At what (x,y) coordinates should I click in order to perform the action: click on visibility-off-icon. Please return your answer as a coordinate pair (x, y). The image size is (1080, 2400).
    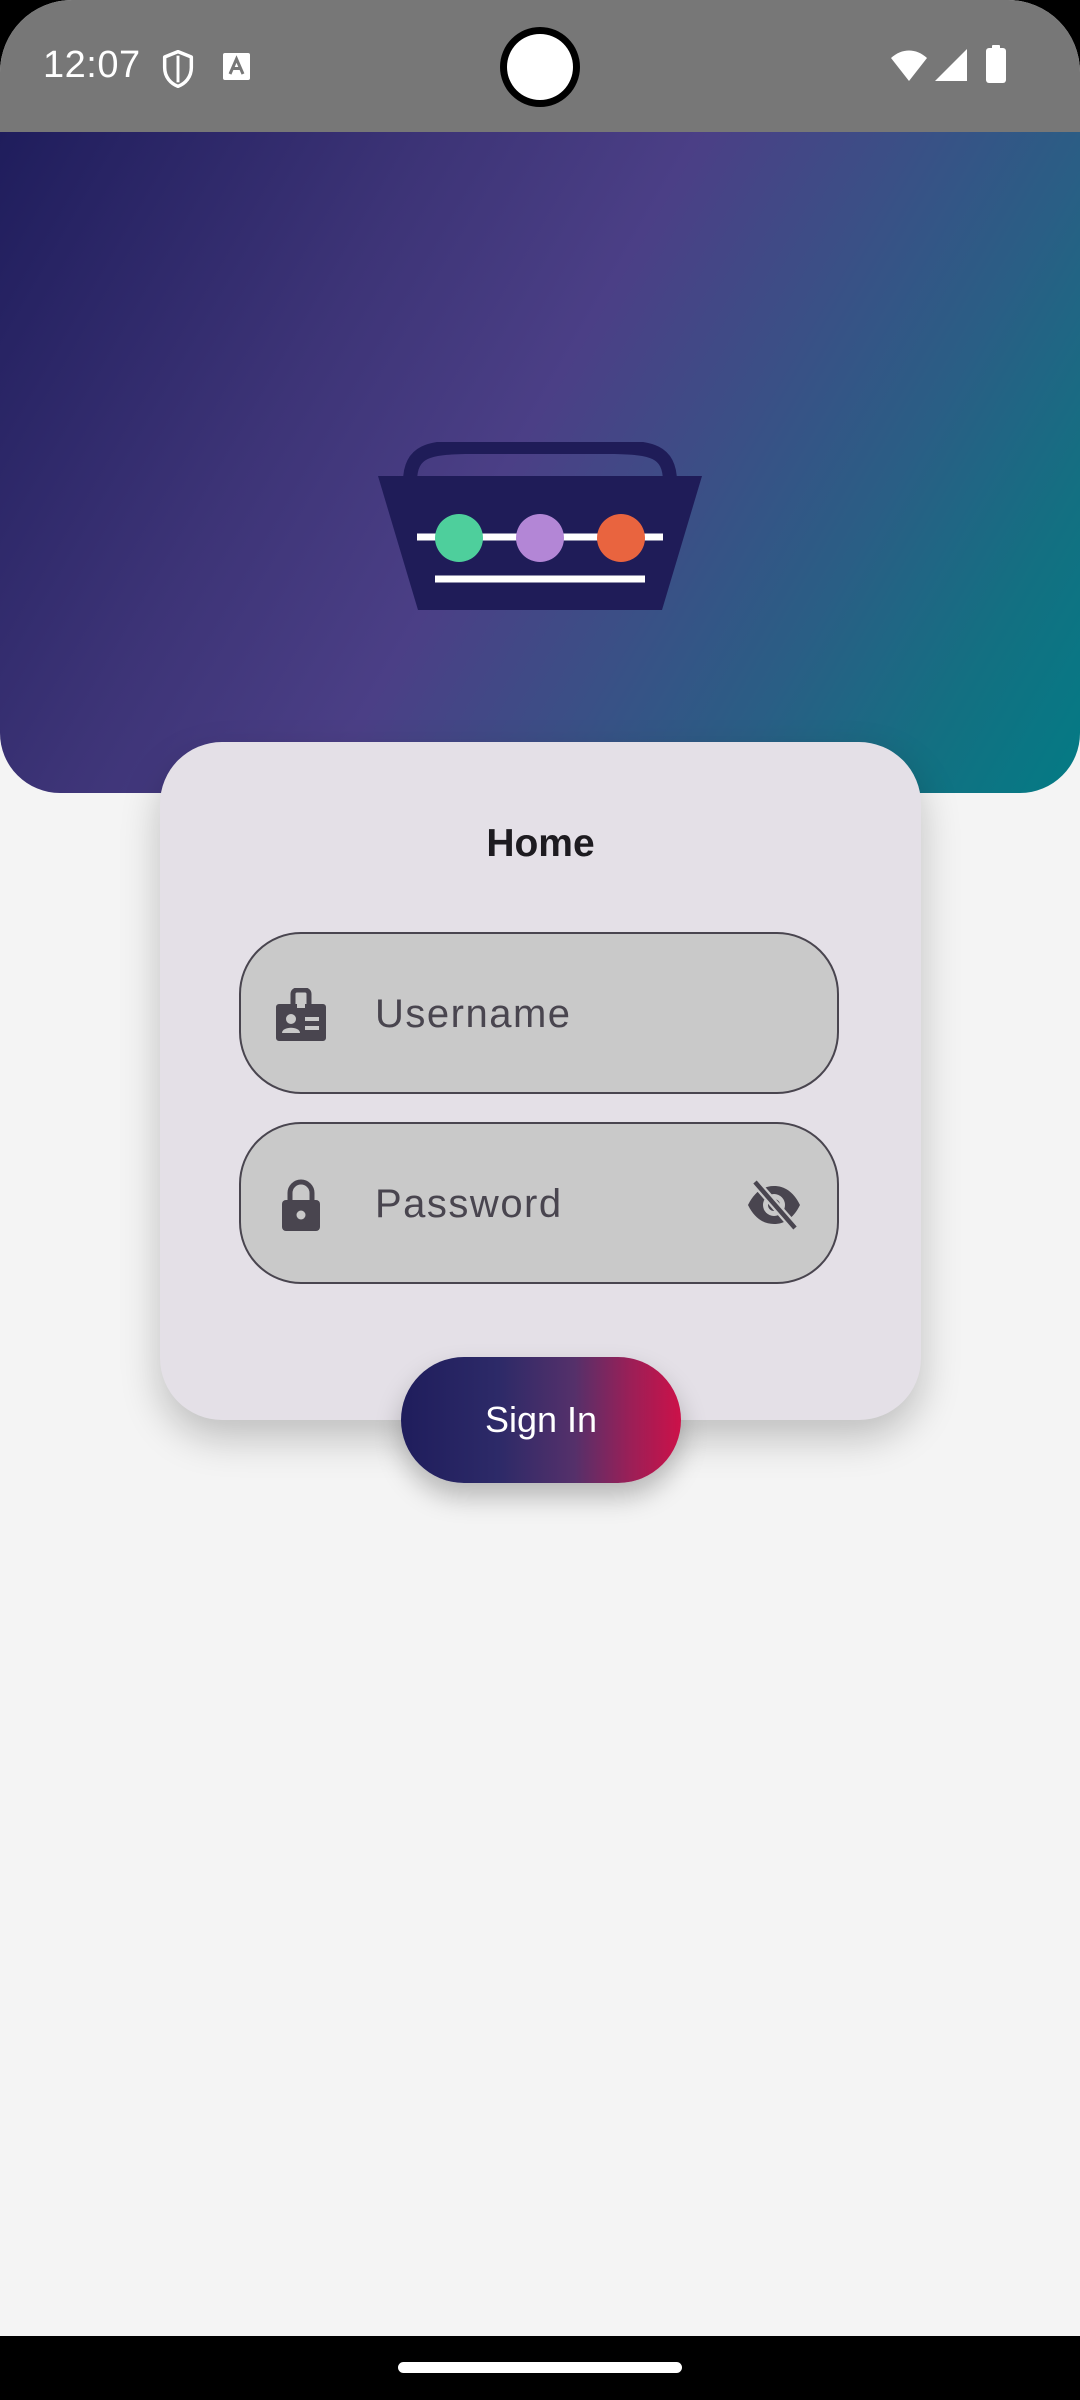
    Looking at the image, I should click on (774, 1205).